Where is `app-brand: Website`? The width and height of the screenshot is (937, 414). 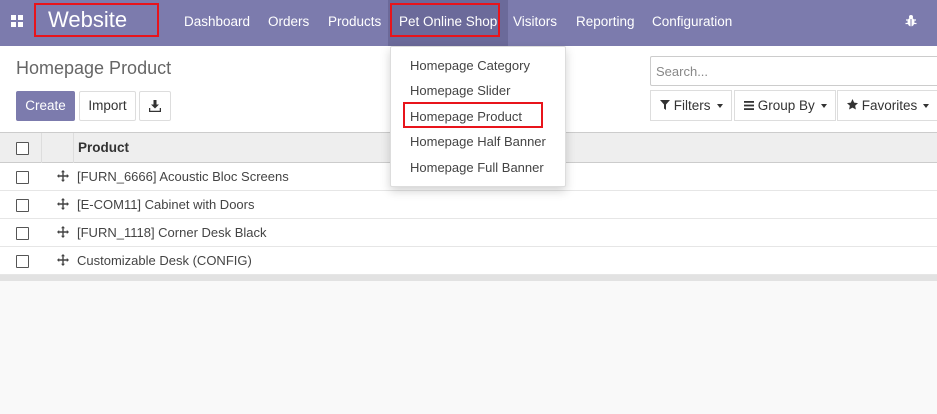 app-brand: Website is located at coordinates (96, 20).